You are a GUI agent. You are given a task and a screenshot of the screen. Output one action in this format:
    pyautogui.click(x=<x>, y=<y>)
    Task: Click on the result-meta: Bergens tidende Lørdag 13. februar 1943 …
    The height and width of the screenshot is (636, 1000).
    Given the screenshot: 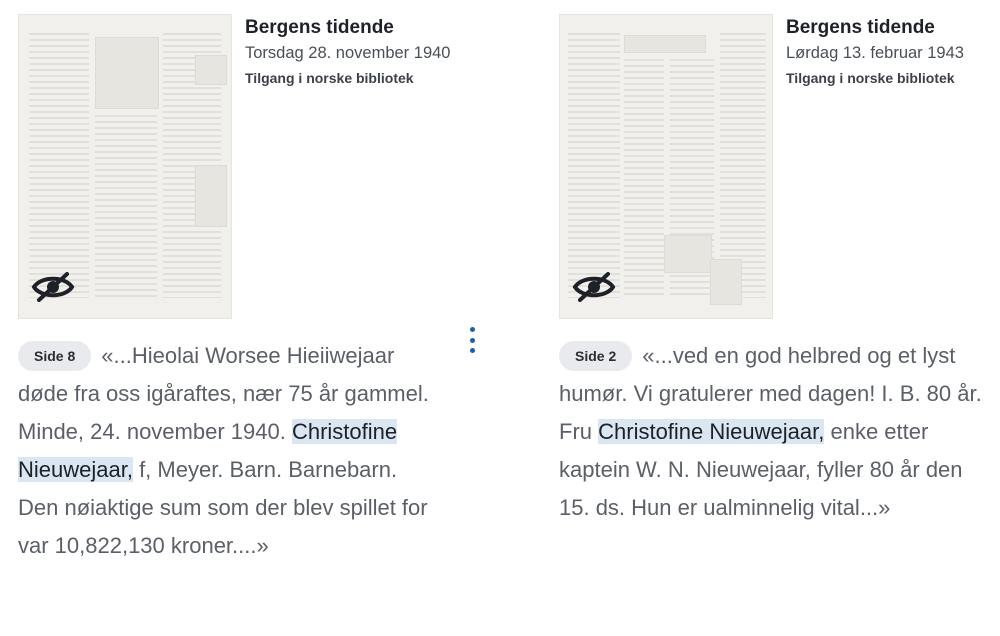 What is the action you would take?
    pyautogui.click(x=875, y=52)
    